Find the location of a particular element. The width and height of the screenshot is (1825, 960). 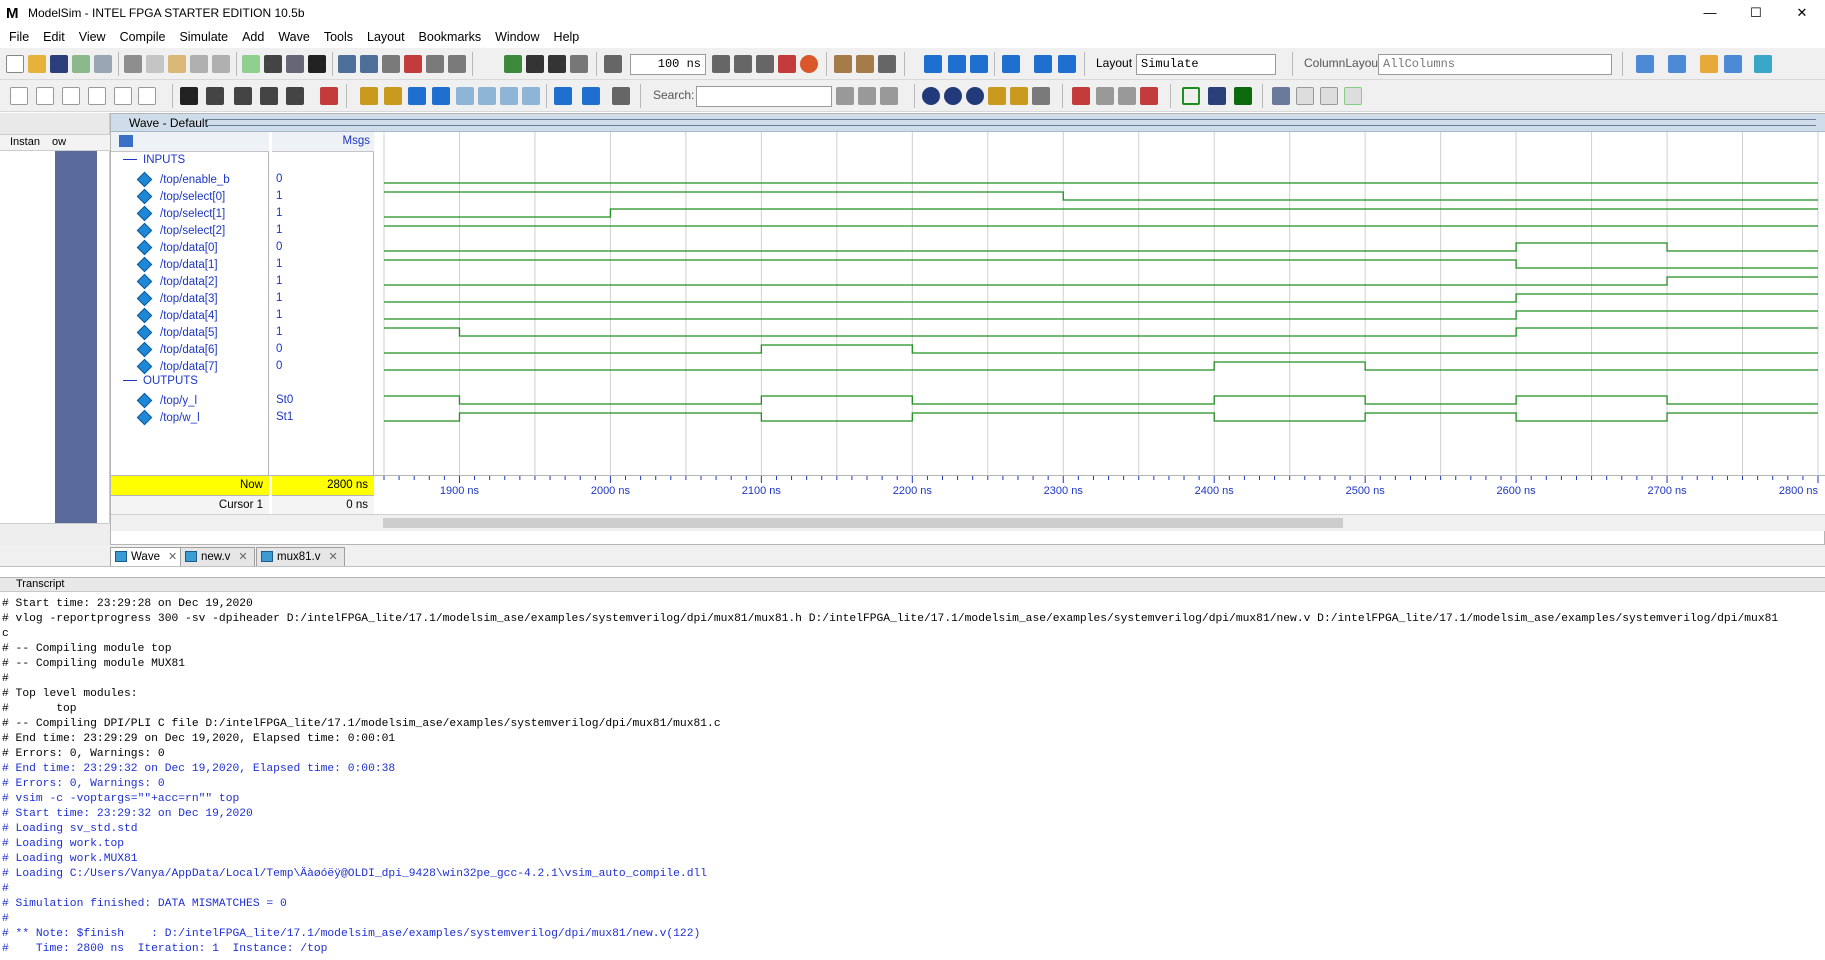

step-into-icon is located at coordinates (1011, 64).